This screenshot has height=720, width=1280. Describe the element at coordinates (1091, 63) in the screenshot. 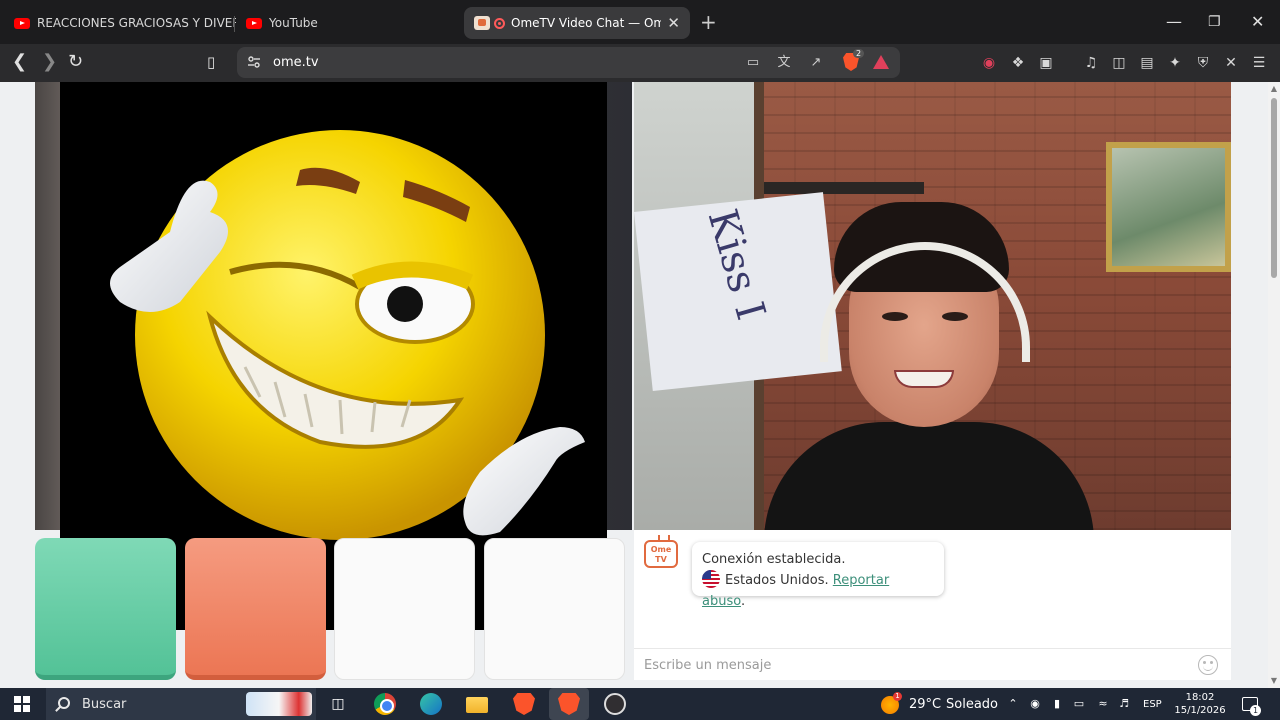

I see `media-icon: ♫` at that location.